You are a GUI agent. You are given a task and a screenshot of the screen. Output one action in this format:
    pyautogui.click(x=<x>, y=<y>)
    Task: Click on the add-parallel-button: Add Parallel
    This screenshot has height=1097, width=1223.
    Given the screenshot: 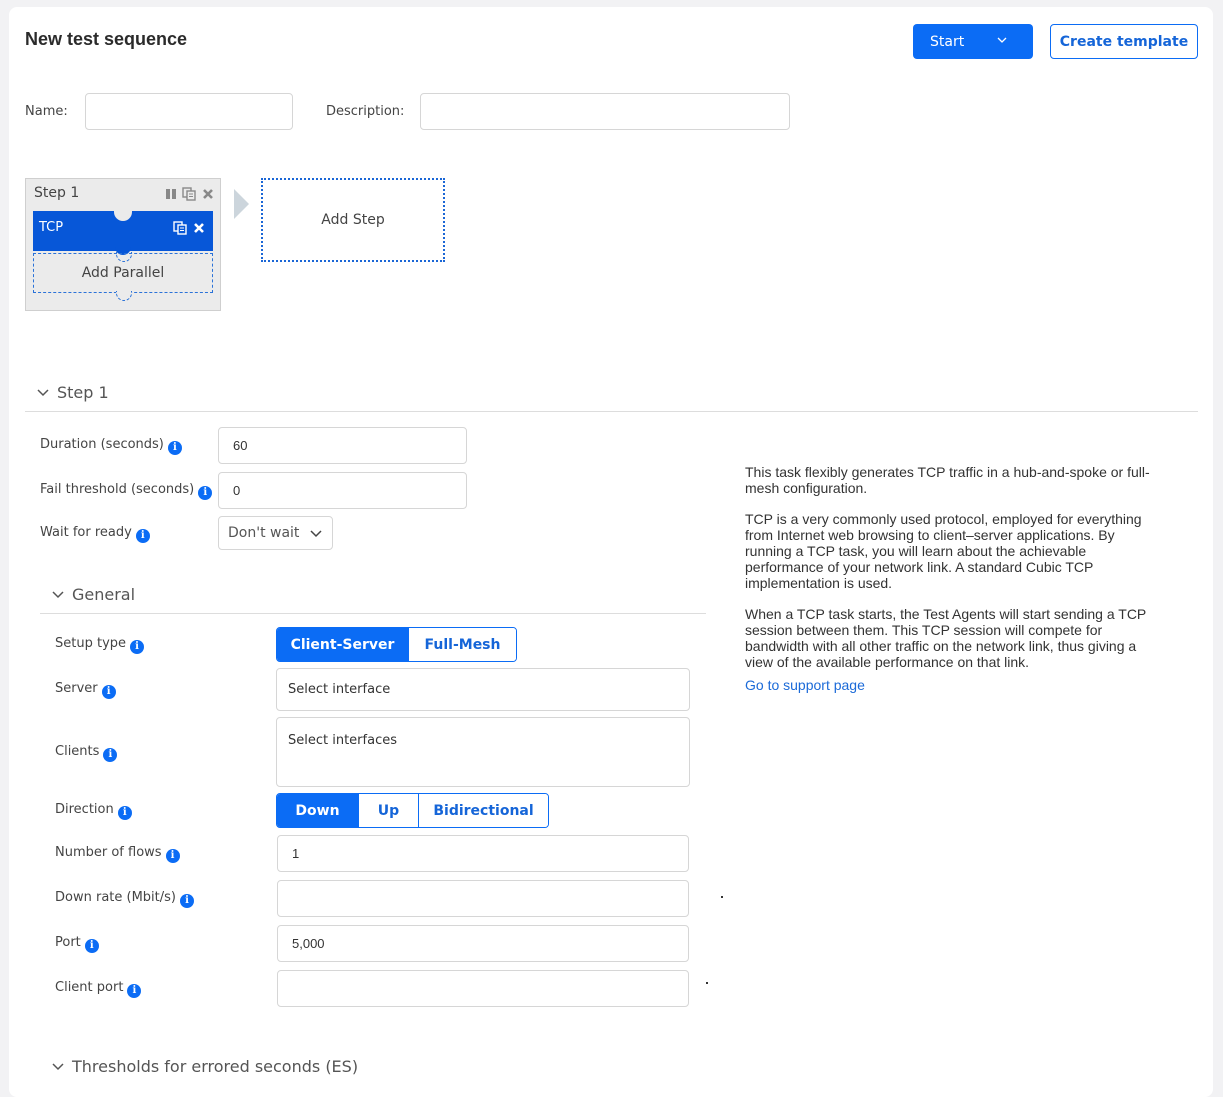 What is the action you would take?
    pyautogui.click(x=123, y=276)
    